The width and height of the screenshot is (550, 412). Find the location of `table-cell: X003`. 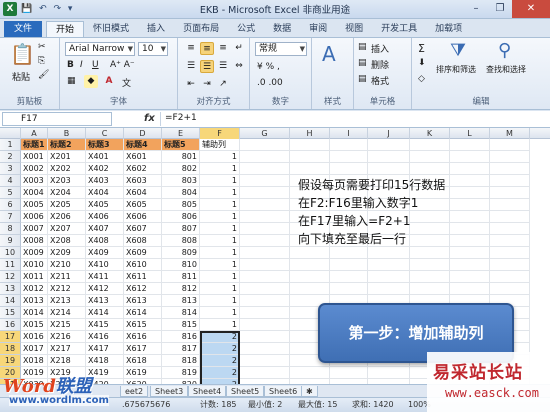

table-cell: X003 is located at coordinates (34, 181).